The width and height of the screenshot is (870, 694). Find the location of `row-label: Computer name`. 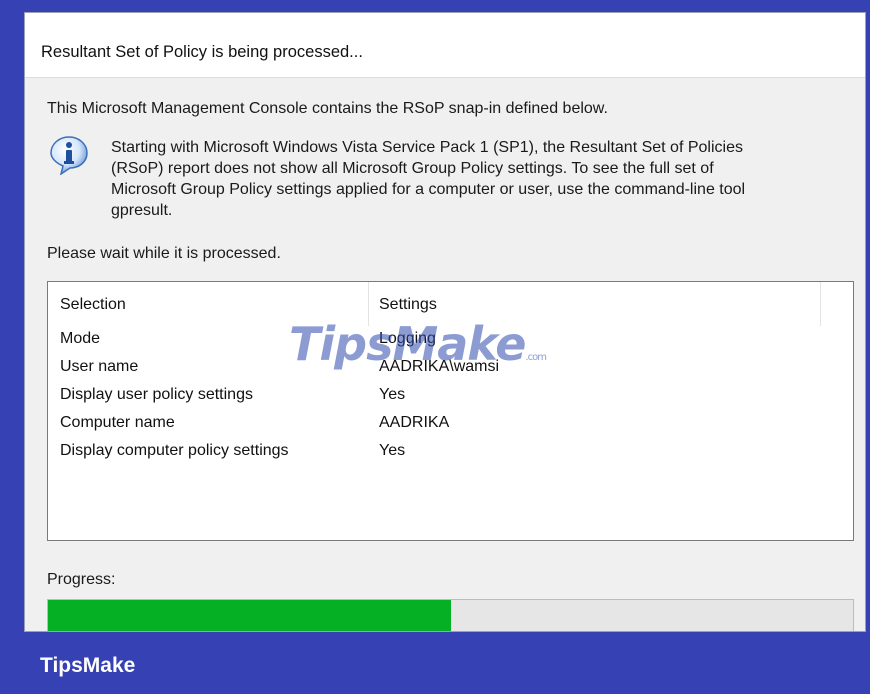

row-label: Computer name is located at coordinates (117, 422).